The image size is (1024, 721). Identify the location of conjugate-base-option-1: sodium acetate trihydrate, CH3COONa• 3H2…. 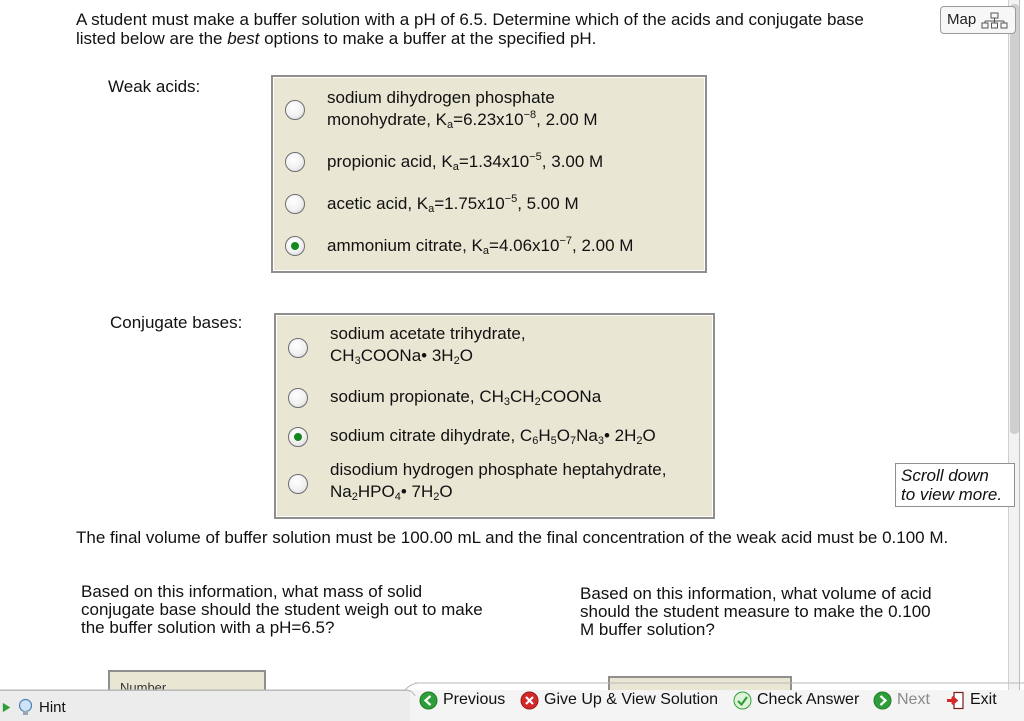
(494, 346).